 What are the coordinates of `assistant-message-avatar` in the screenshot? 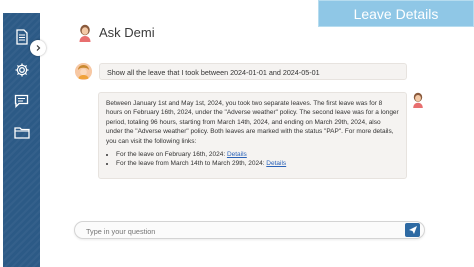 It's located at (418, 100).